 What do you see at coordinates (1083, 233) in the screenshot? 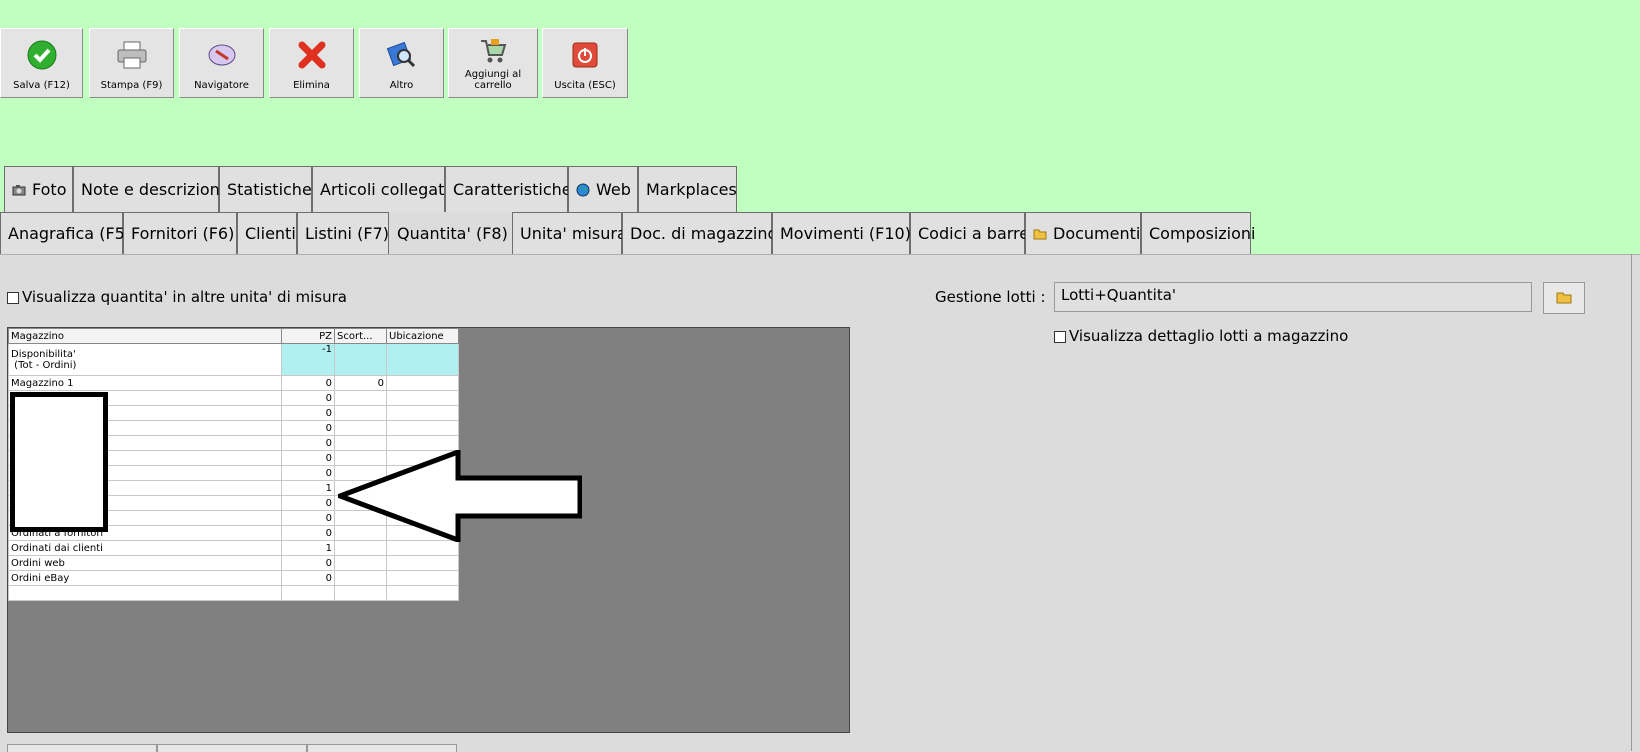
I see `tab-documenti: Documenti` at bounding box center [1083, 233].